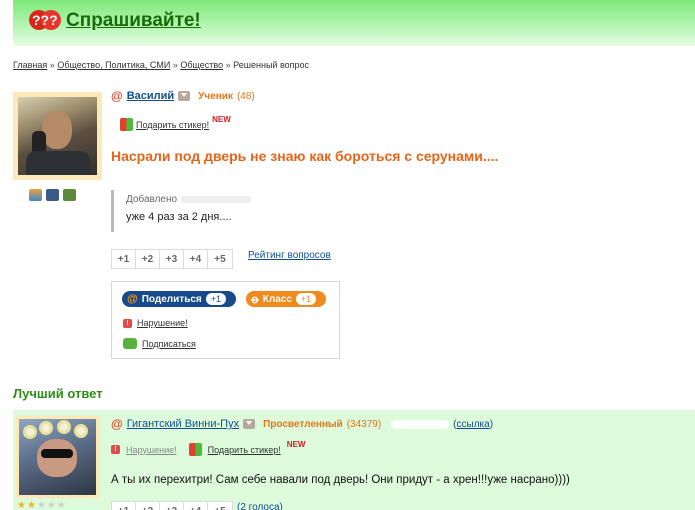 This screenshot has height=510, width=695. Describe the element at coordinates (130, 343) in the screenshot. I see `subscribe-icon` at that location.